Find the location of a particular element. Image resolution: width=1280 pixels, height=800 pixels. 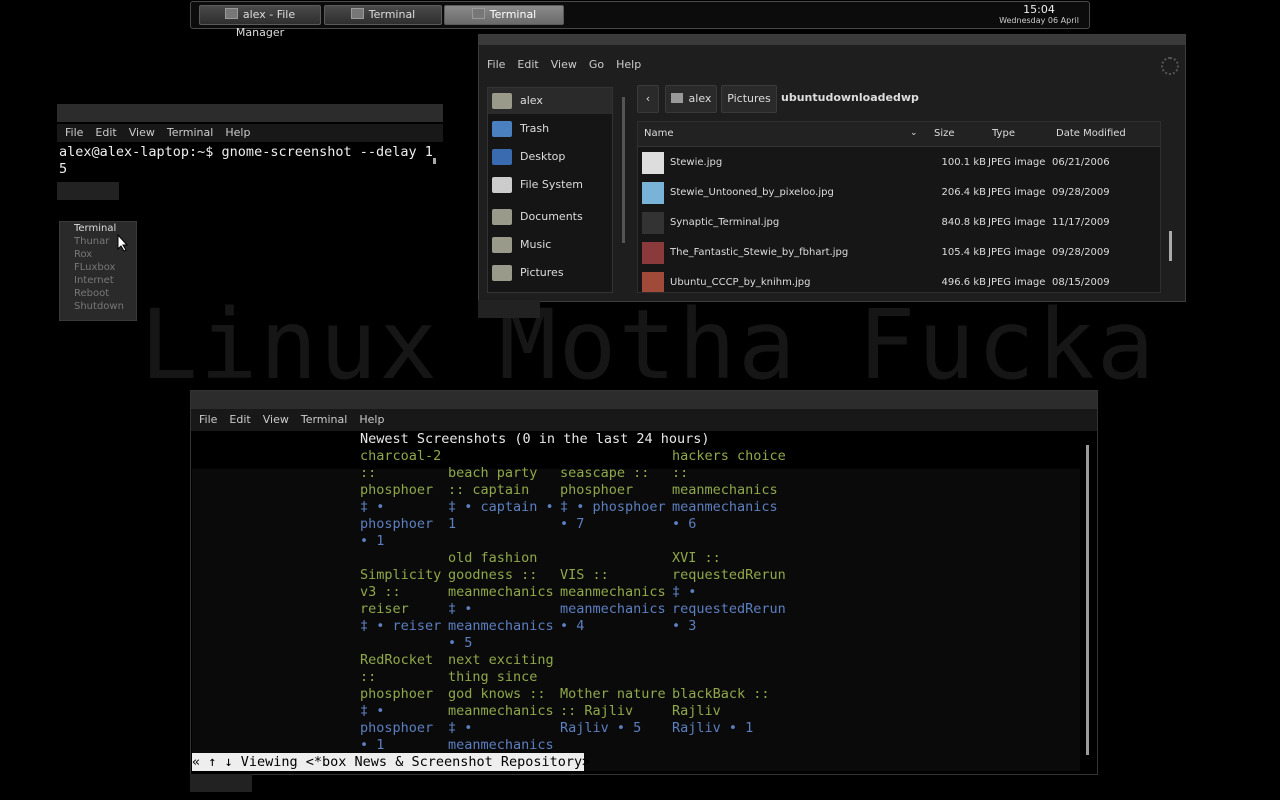

drive-icon is located at coordinates (502, 185).